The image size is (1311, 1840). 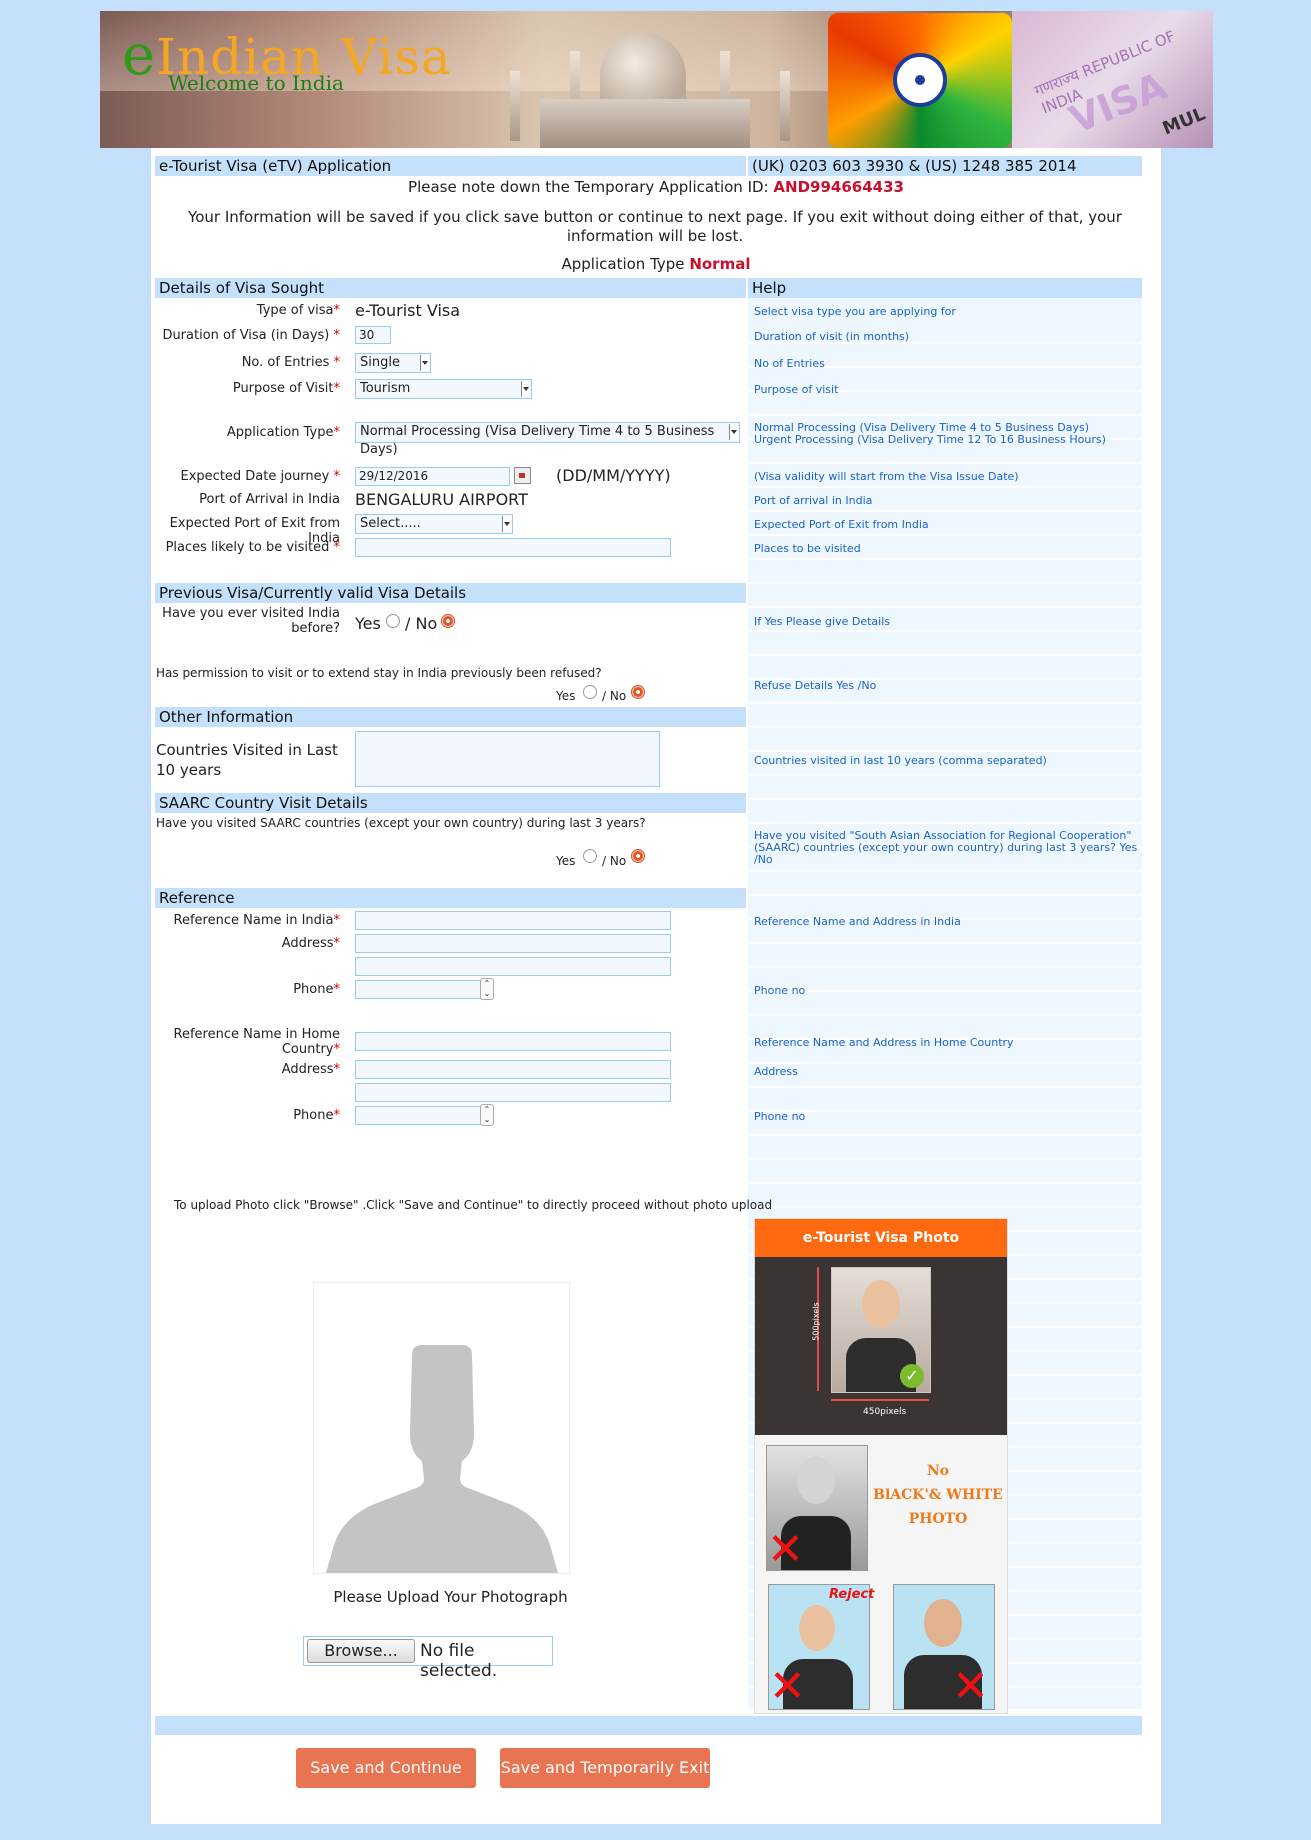 What do you see at coordinates (386, 1768) in the screenshot?
I see `save-continue-button: Save and Continue` at bounding box center [386, 1768].